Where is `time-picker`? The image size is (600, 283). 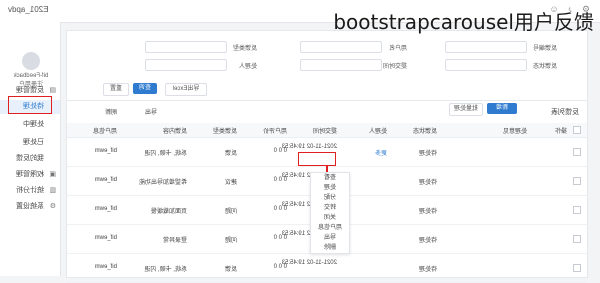
time-picker is located at coordinates (341, 65).